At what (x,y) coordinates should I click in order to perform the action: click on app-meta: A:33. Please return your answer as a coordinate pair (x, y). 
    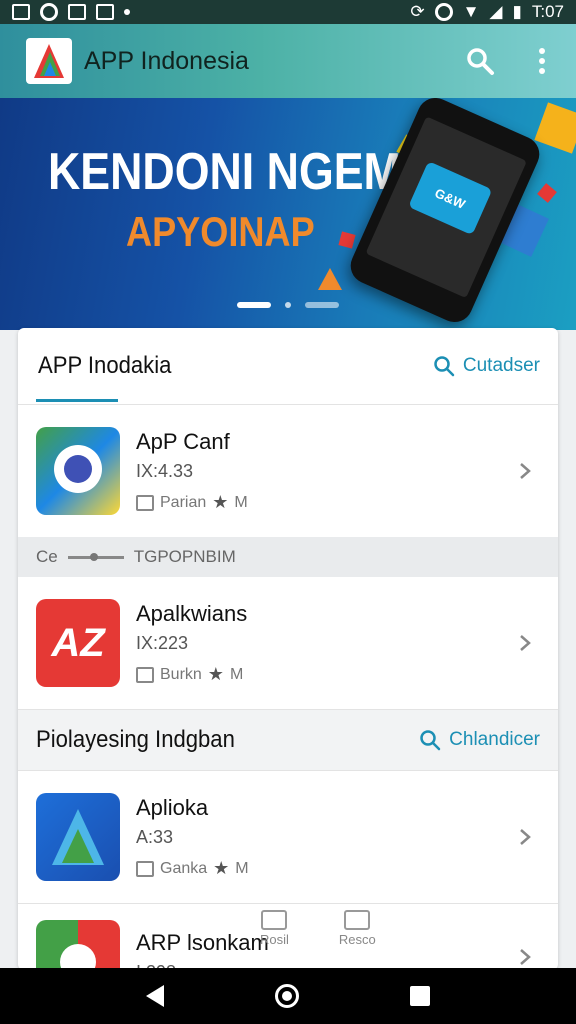
    Looking at the image, I should click on (155, 837).